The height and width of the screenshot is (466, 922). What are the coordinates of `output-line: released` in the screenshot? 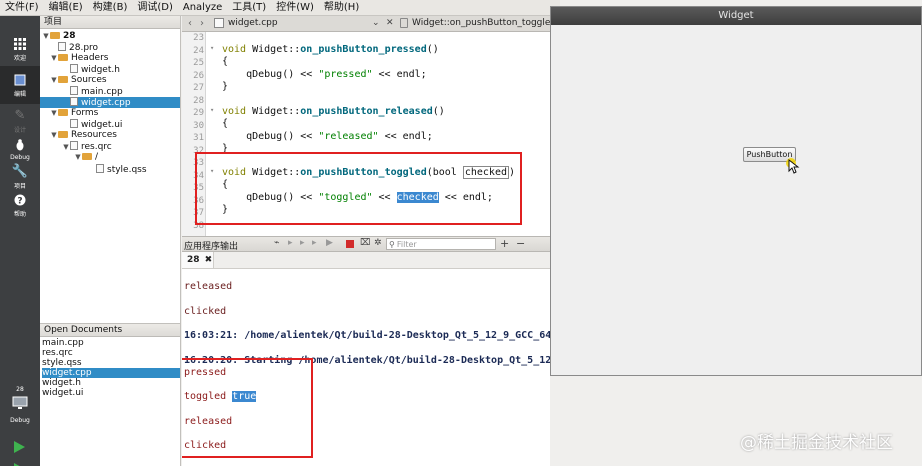 It's located at (208, 286).